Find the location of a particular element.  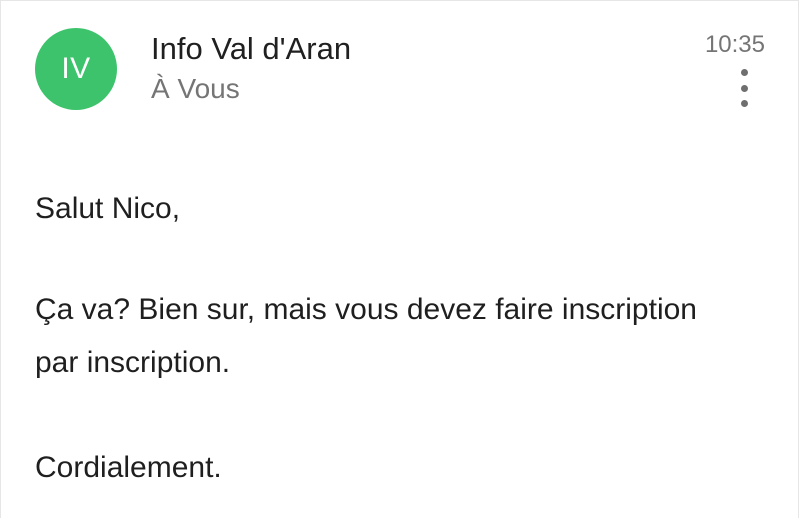

email-greeting: Salut Nico, is located at coordinates (108, 208).